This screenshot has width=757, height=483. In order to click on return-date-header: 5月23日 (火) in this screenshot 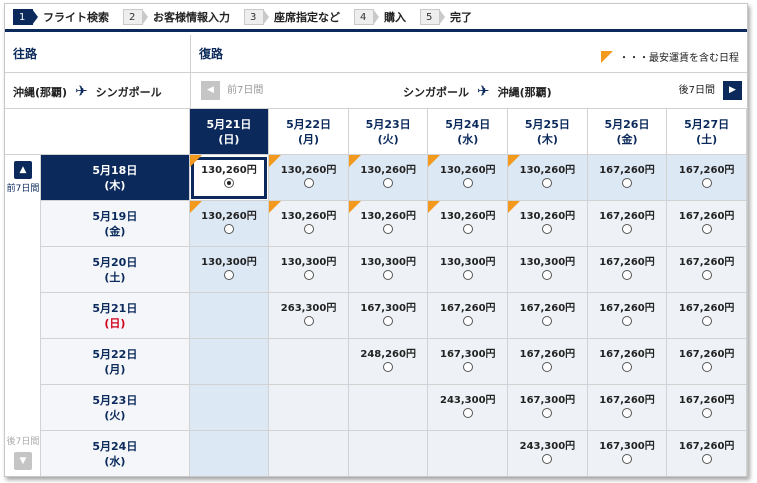, I will do `click(388, 131)`.